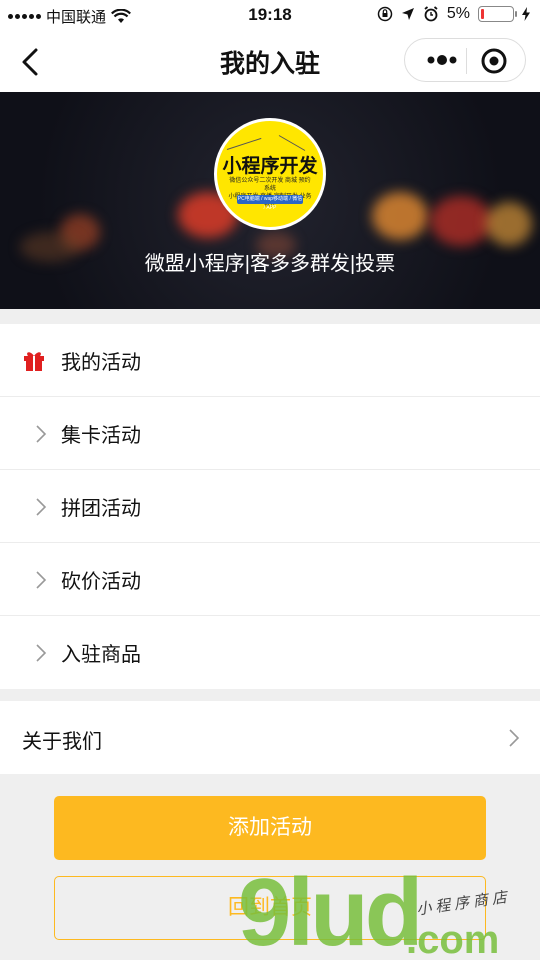 This screenshot has height=960, width=540. What do you see at coordinates (270, 652) in the screenshot?
I see `menu-item-goods: 入驻商品` at bounding box center [270, 652].